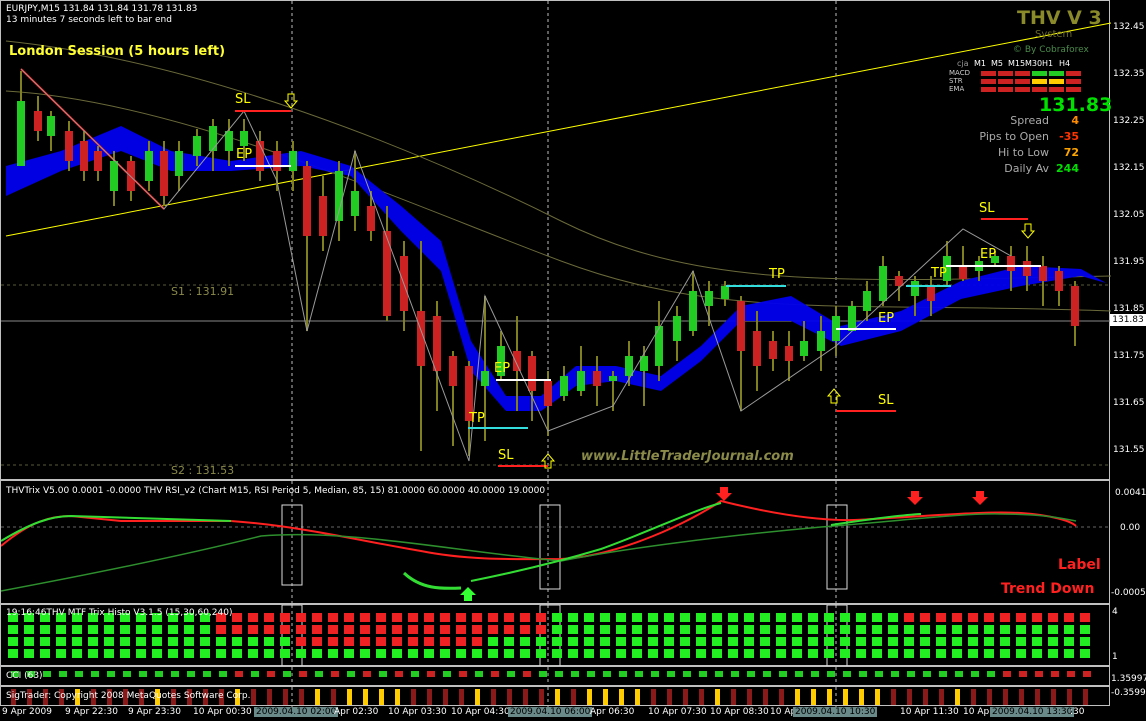  I want to click on cci-pane: CCI (63), so click(555, 676).